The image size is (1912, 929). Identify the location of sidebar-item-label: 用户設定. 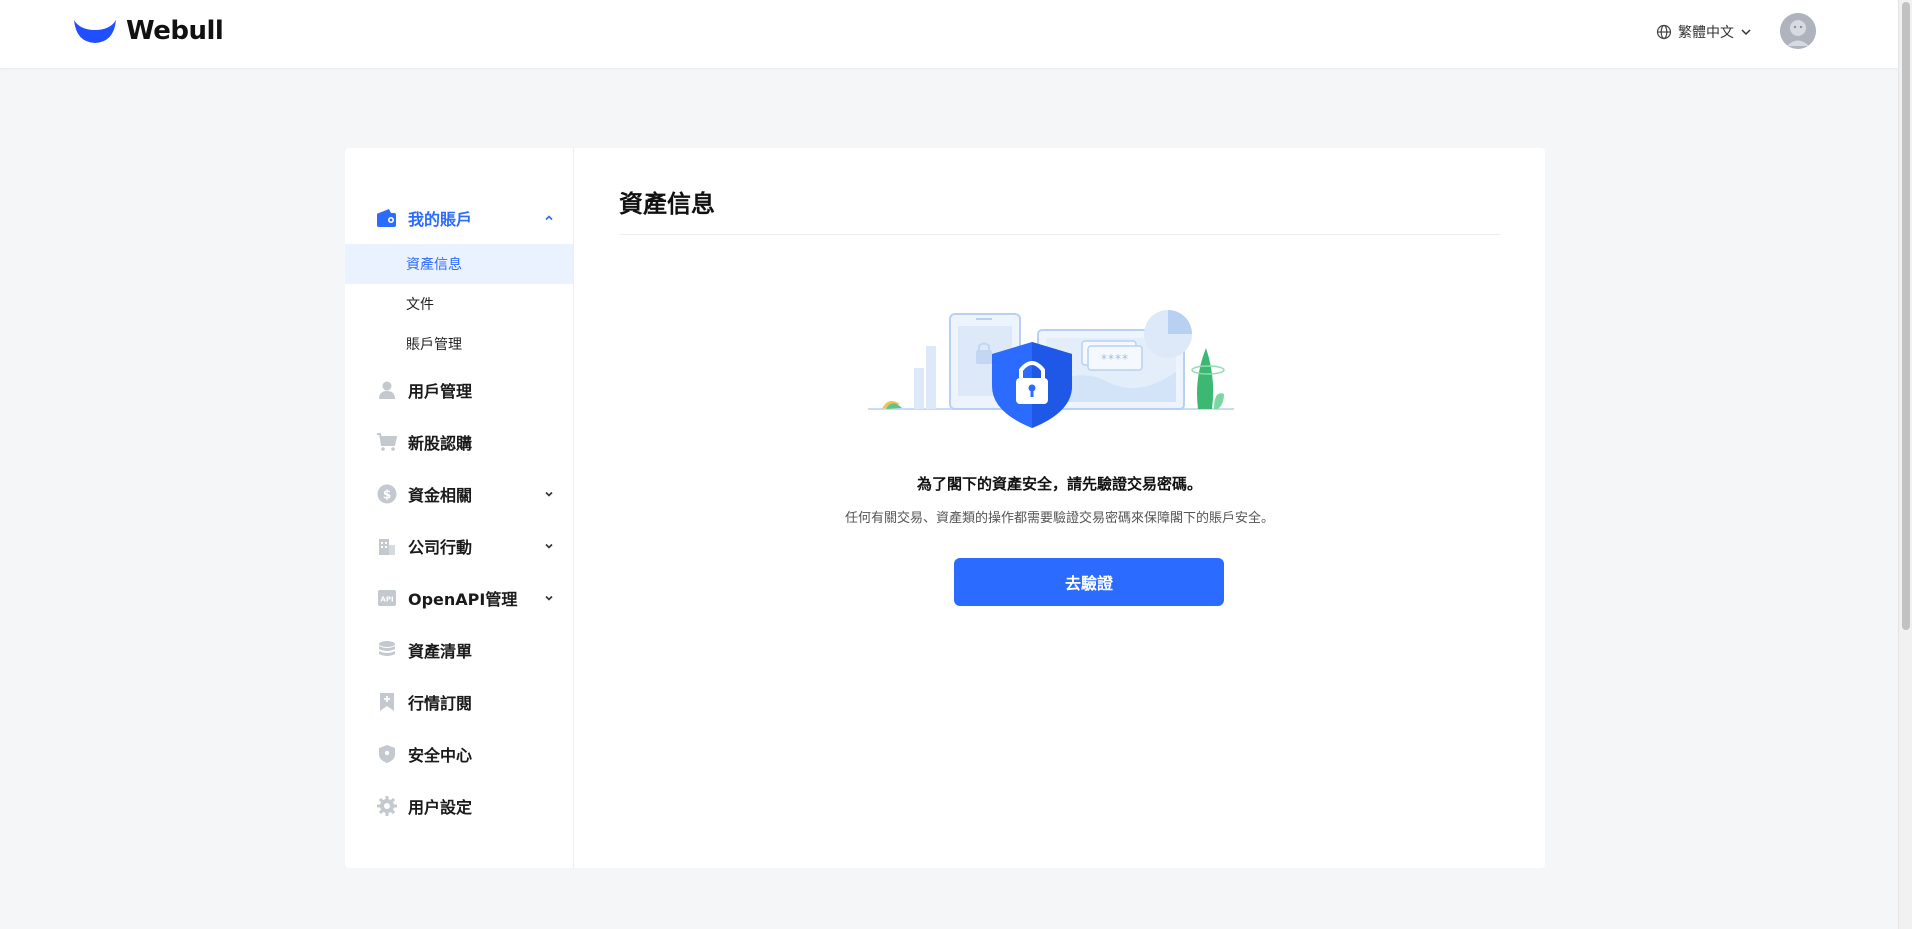
(440, 807).